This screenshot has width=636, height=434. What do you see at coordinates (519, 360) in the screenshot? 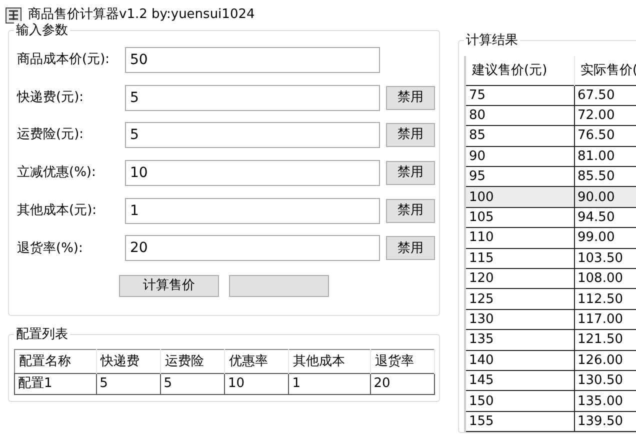
I see `table-cell: 140` at bounding box center [519, 360].